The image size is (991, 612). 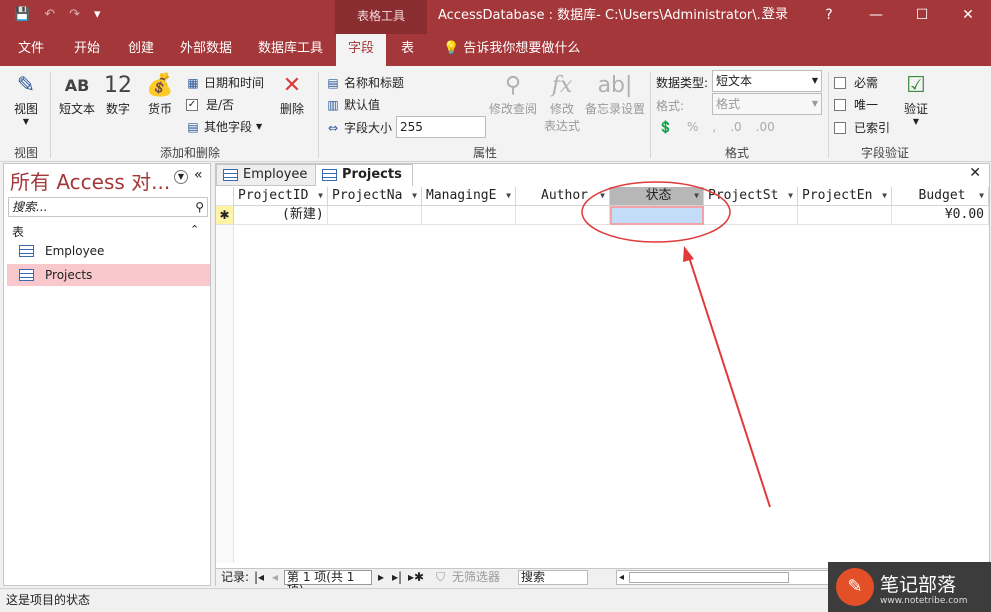 I want to click on name-caption-button: ▤ 名称和标题, so click(x=365, y=82).